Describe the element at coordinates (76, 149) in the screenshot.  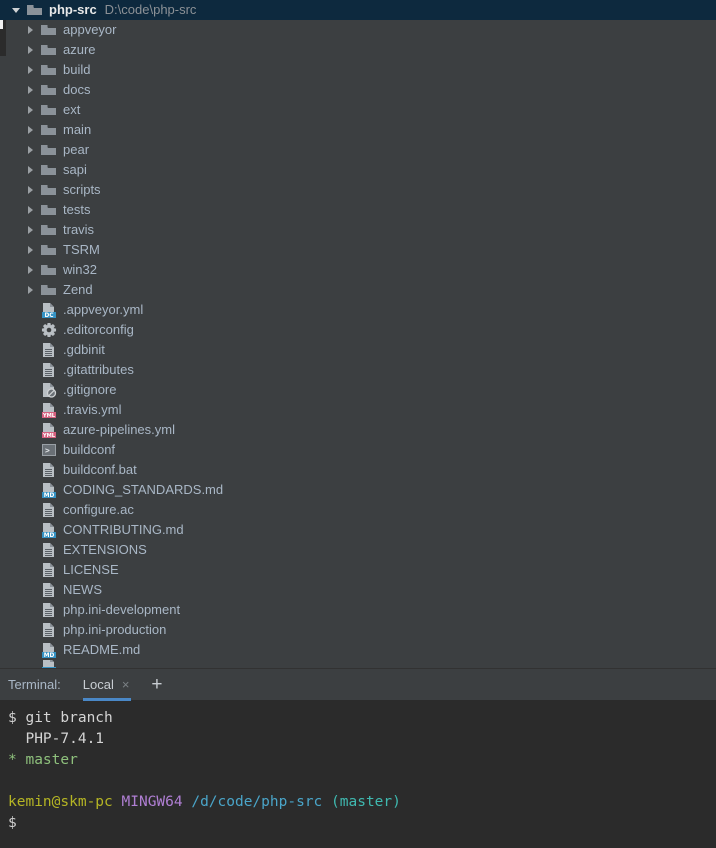
I see `tree-row-label: pear` at that location.